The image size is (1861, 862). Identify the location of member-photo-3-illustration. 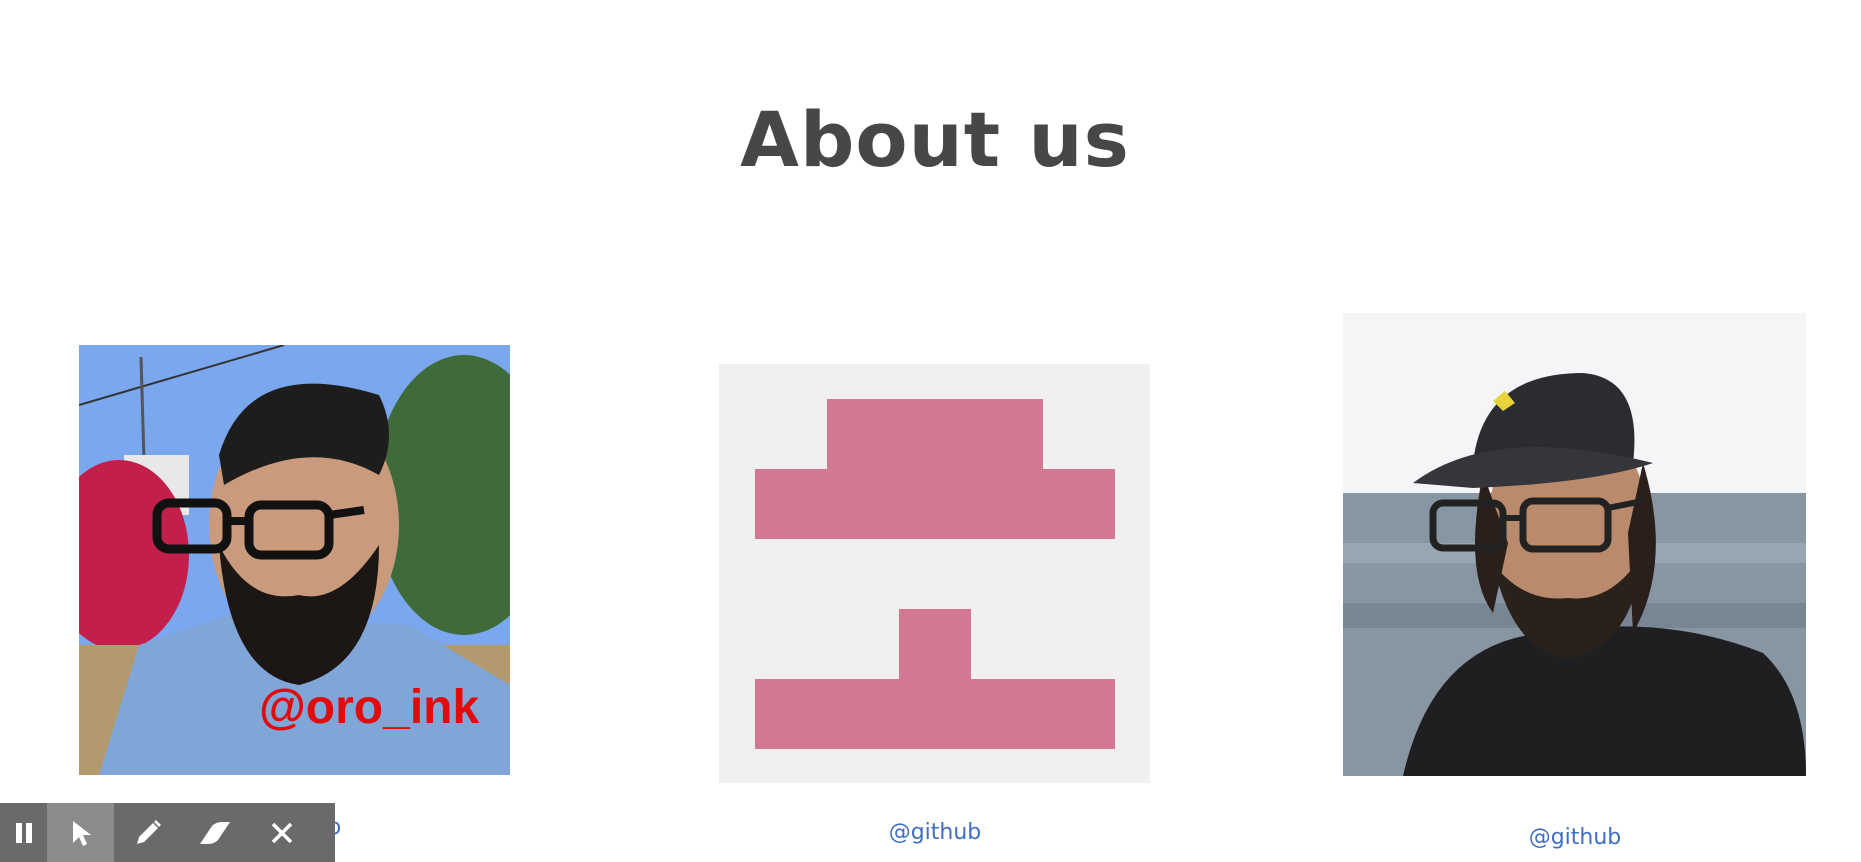
(1574, 544).